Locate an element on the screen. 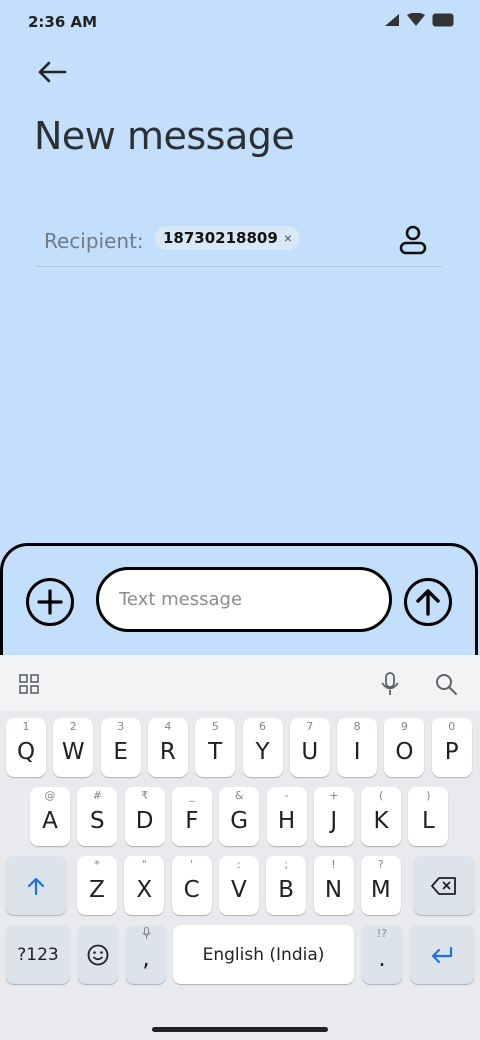  key-h: -H is located at coordinates (286, 816).